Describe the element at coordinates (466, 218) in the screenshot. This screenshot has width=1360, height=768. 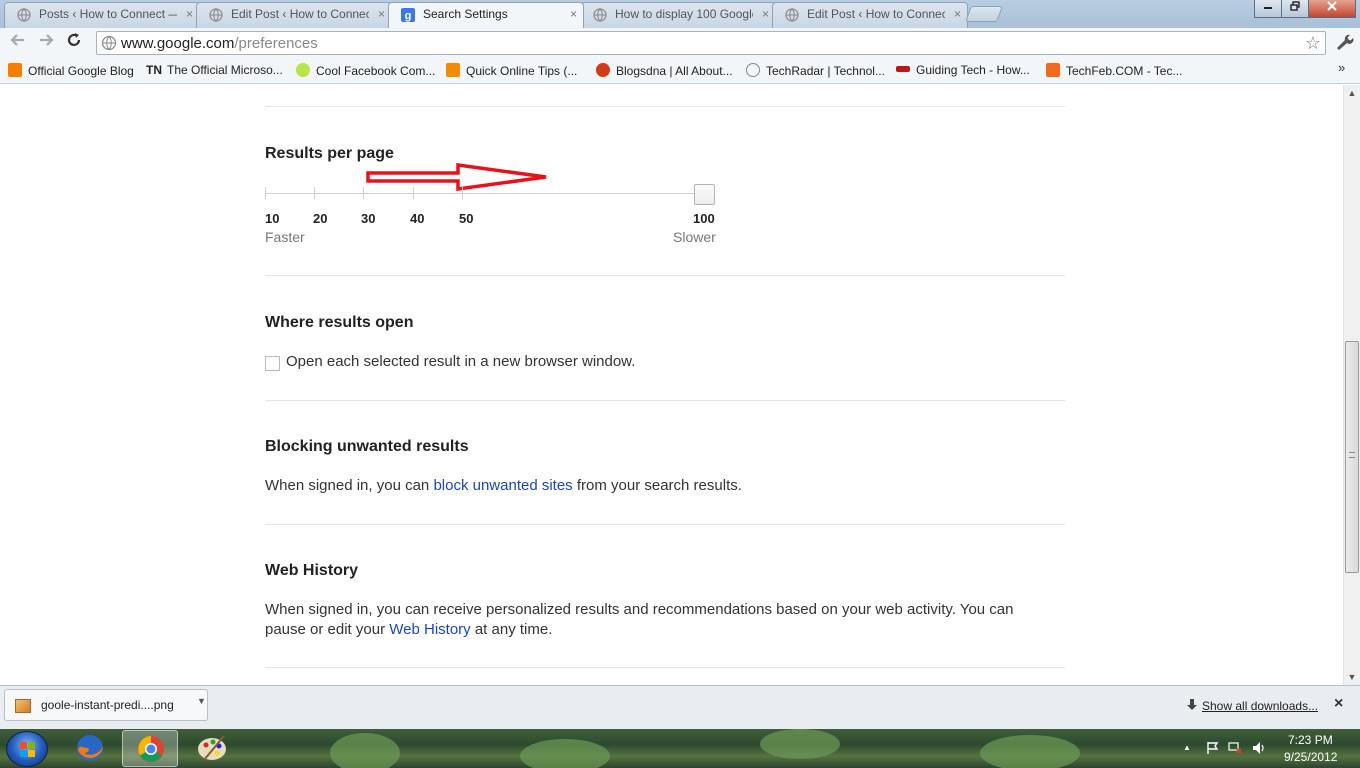
I see `tick-label-50: 50` at that location.